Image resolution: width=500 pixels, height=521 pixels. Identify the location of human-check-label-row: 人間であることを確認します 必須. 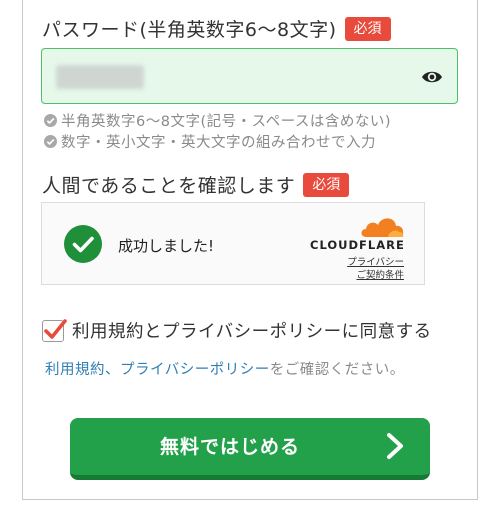
(196, 184).